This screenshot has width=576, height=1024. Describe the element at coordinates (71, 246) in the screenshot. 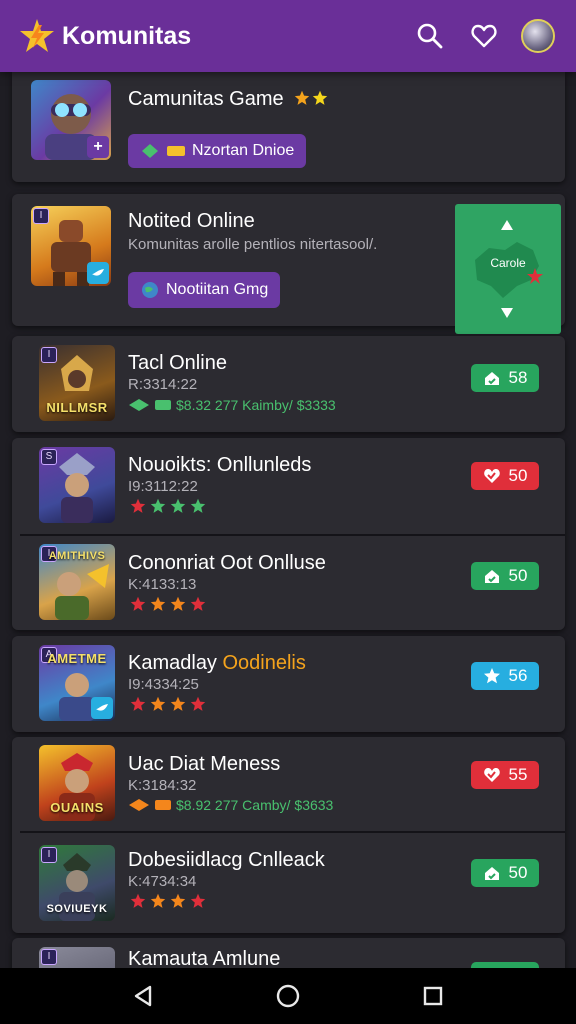

I see `game-thumbnail: I` at that location.